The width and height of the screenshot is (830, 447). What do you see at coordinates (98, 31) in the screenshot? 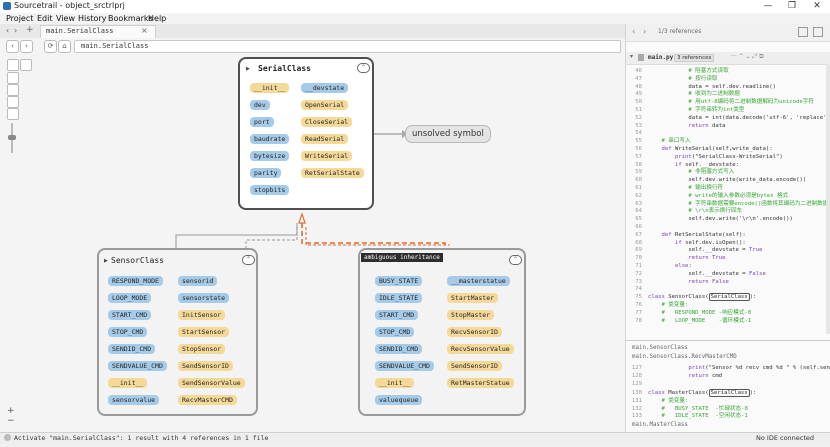
I see `tab-main-serialclass: main.SerialClass ×` at bounding box center [98, 31].